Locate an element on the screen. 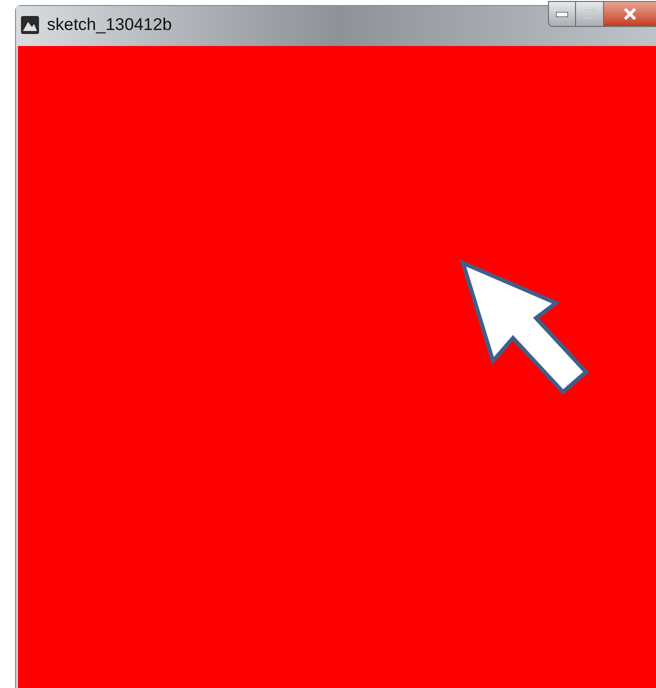 This screenshot has height=688, width=656. maximize-icon is located at coordinates (590, 14).